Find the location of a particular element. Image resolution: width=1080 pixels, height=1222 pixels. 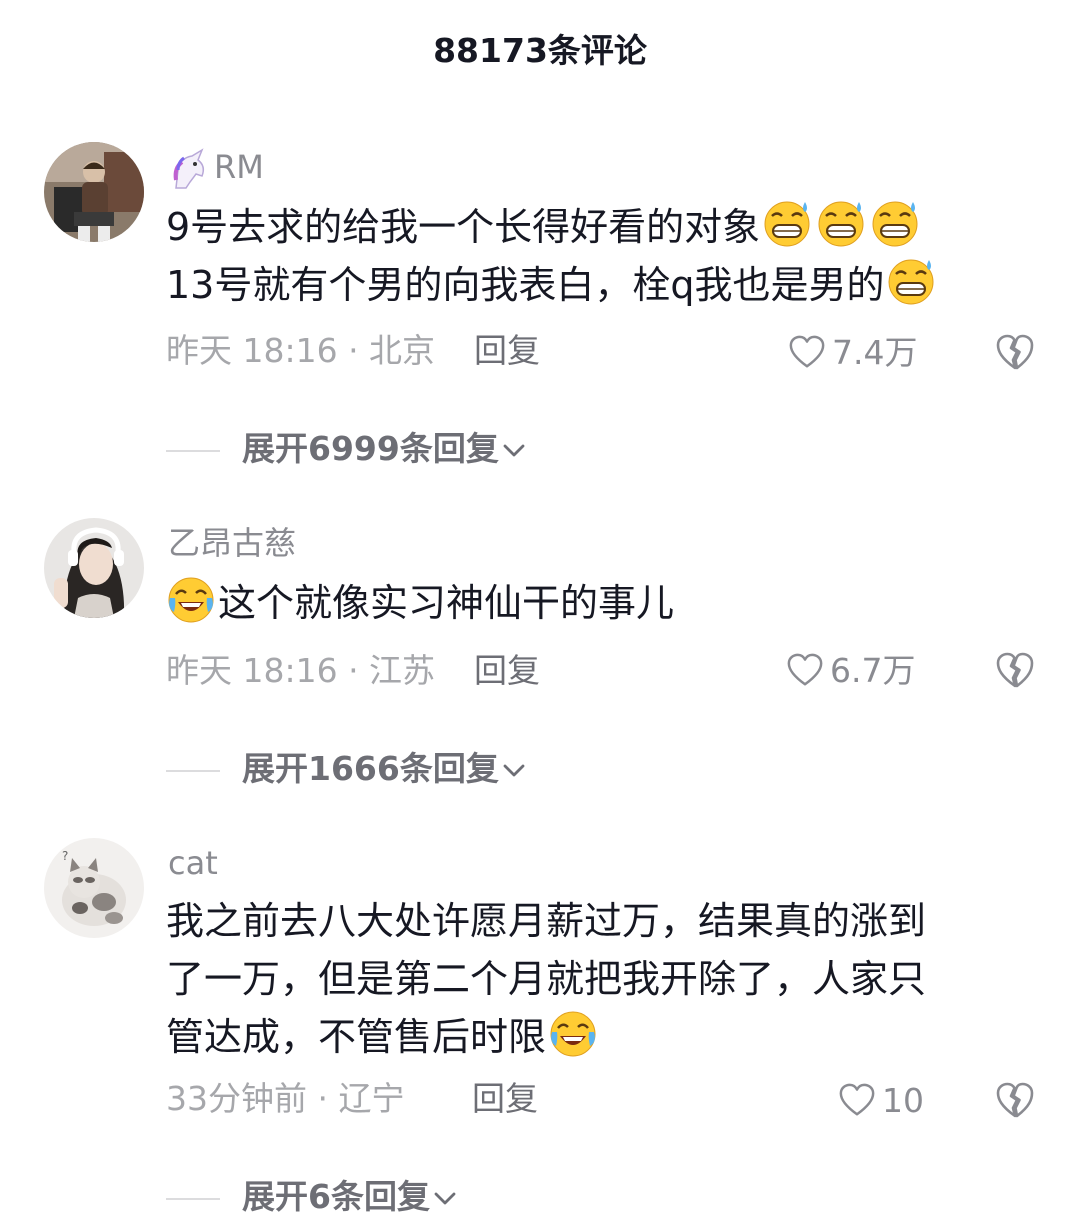

avatar: ? is located at coordinates (94, 888).